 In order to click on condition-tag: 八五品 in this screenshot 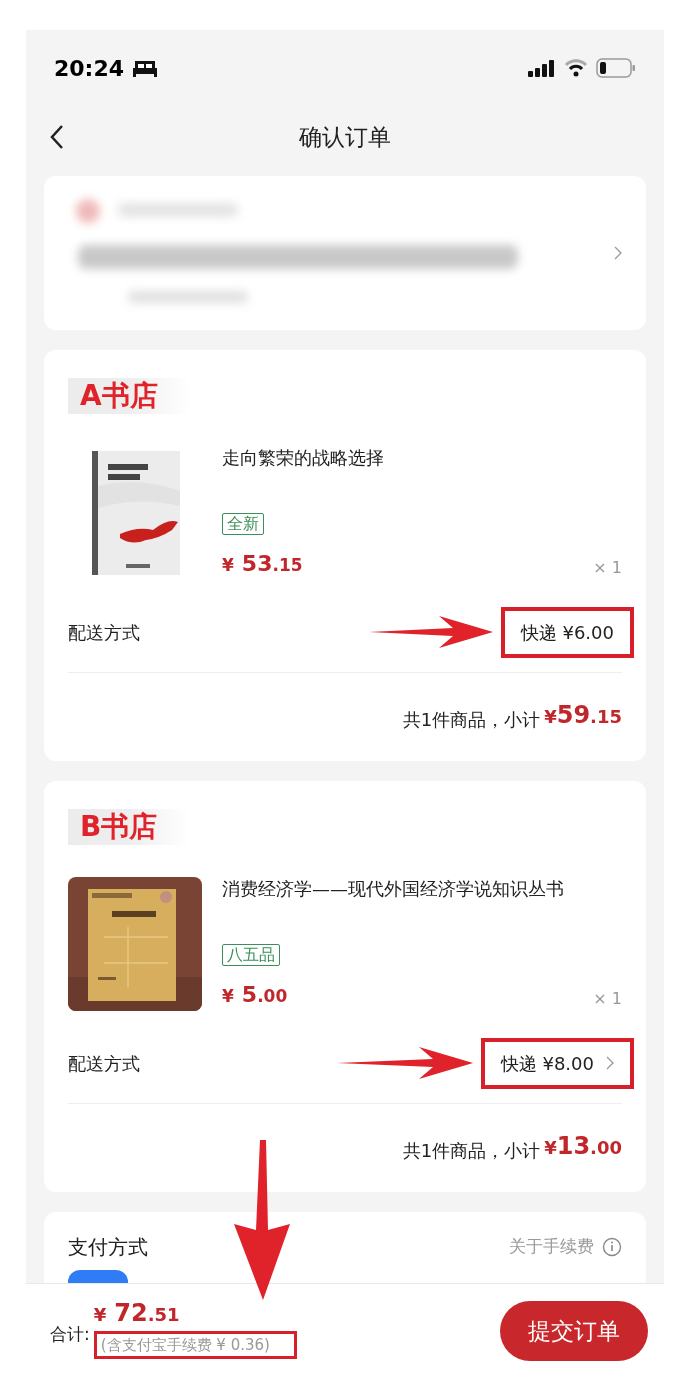, I will do `click(251, 955)`.